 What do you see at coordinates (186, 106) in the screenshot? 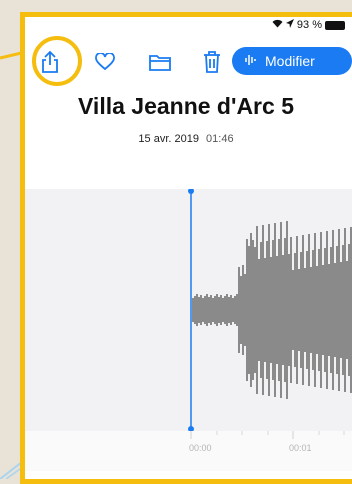
I see `recording-title: Villa Jeanne d'Arc 5` at bounding box center [186, 106].